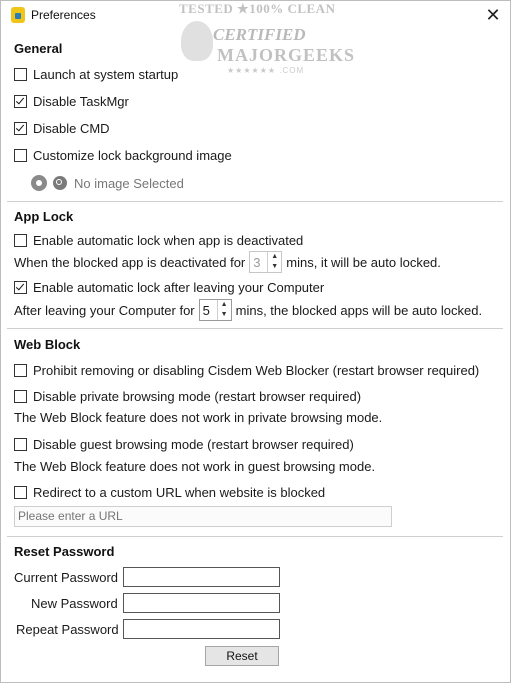  What do you see at coordinates (63, 15) in the screenshot?
I see `window-title: Preferences` at bounding box center [63, 15].